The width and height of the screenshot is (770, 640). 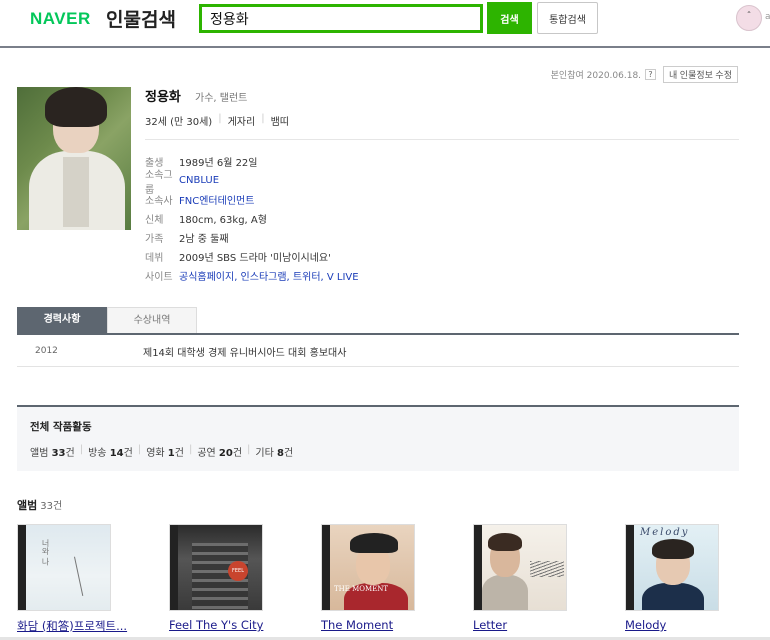 I want to click on stat-count: 20, so click(x=225, y=453).